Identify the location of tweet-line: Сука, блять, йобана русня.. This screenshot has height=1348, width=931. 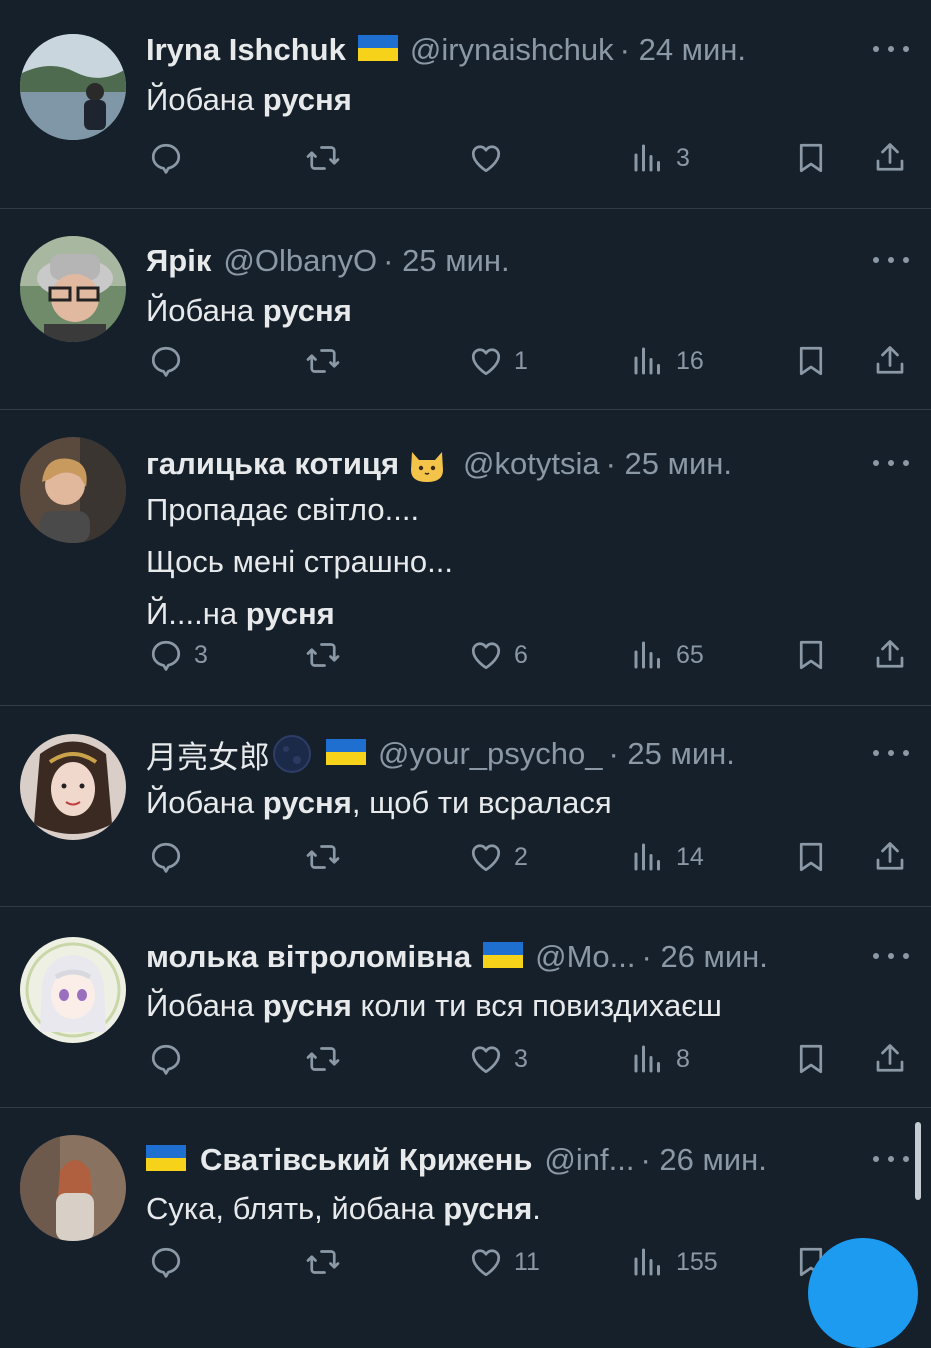
(343, 1208).